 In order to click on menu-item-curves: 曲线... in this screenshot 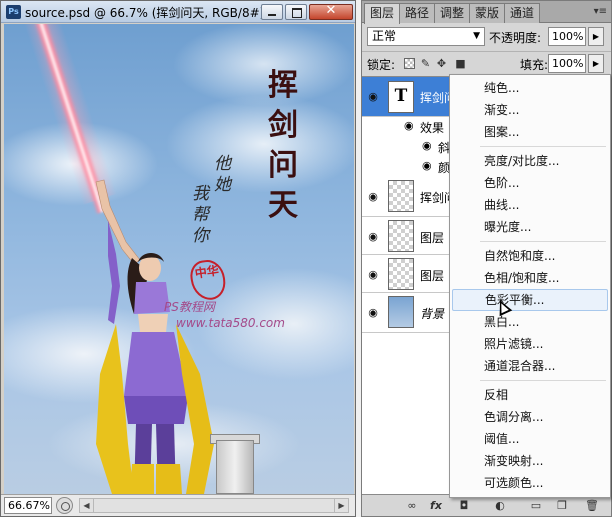, I will do `click(530, 205)`.